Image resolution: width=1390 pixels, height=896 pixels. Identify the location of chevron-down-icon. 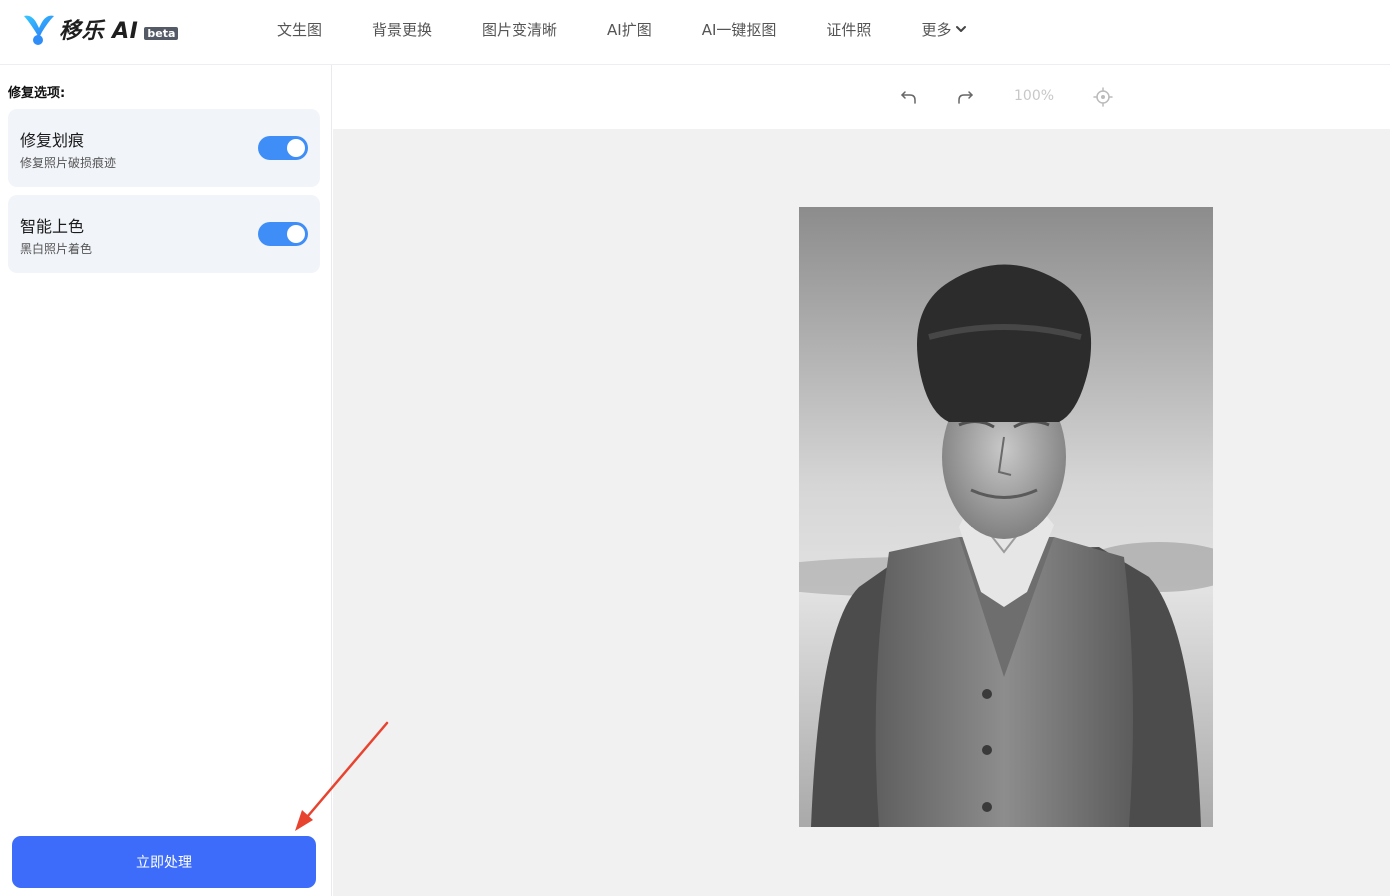
(961, 29).